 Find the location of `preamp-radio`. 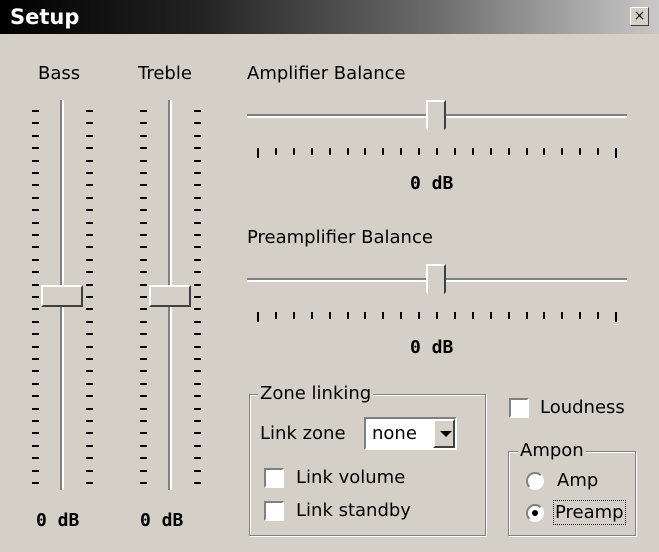

preamp-radio is located at coordinates (535, 513).